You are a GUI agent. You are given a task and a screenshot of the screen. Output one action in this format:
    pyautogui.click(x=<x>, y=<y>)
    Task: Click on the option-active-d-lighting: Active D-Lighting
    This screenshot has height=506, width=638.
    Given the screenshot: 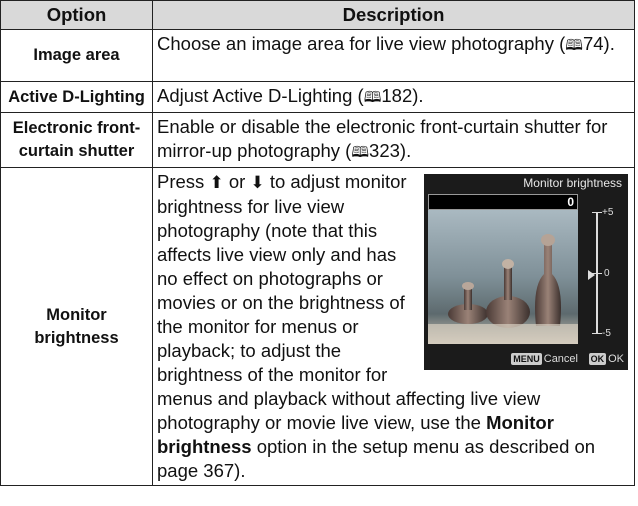 What is the action you would take?
    pyautogui.click(x=76, y=97)
    